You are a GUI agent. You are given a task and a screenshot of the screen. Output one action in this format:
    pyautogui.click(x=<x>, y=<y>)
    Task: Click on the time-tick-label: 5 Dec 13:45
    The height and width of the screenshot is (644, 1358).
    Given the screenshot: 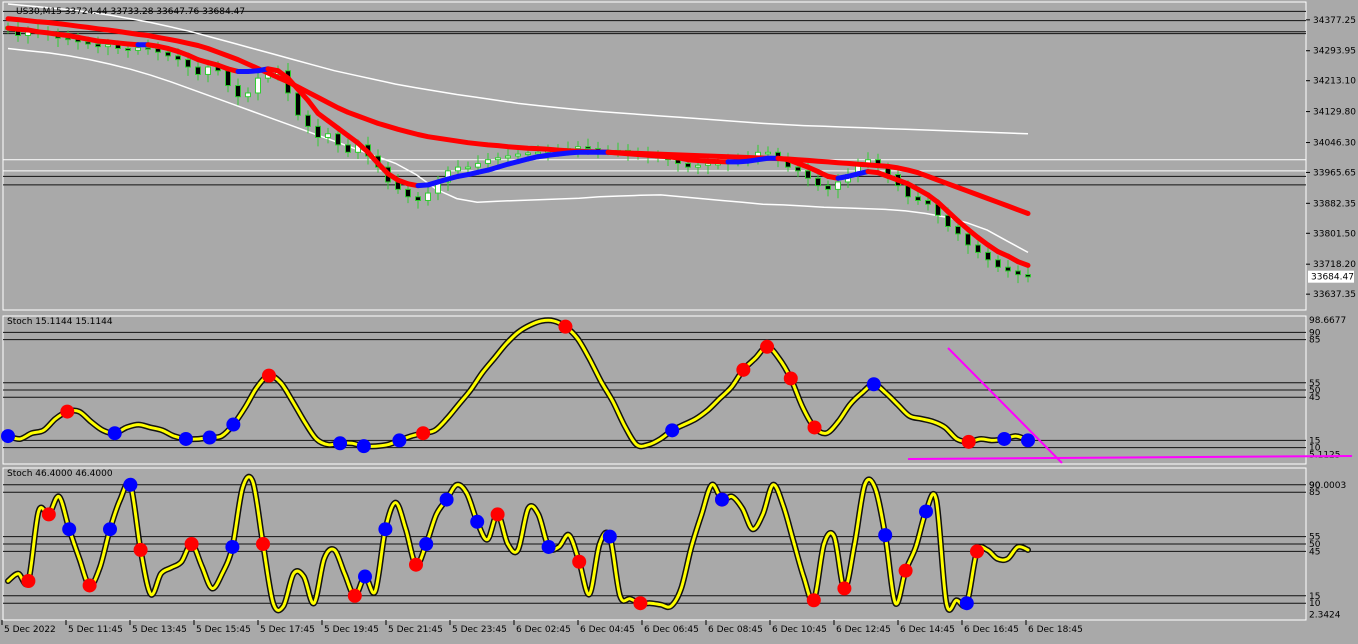 What is the action you would take?
    pyautogui.click(x=159, y=630)
    